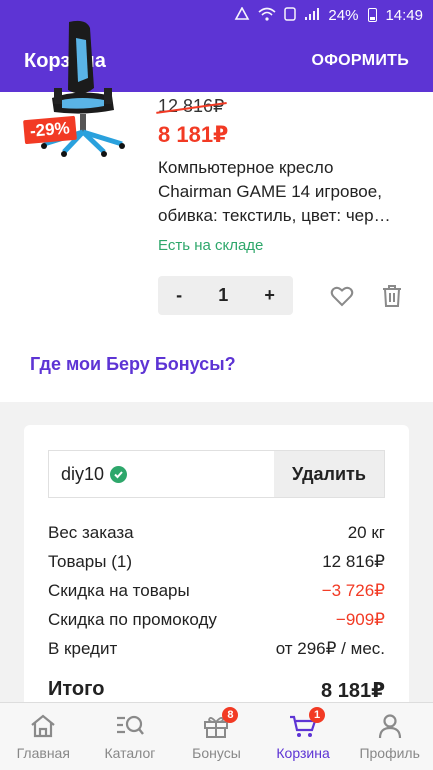 The height and width of the screenshot is (770, 433). I want to click on heart-icon, so click(342, 296).